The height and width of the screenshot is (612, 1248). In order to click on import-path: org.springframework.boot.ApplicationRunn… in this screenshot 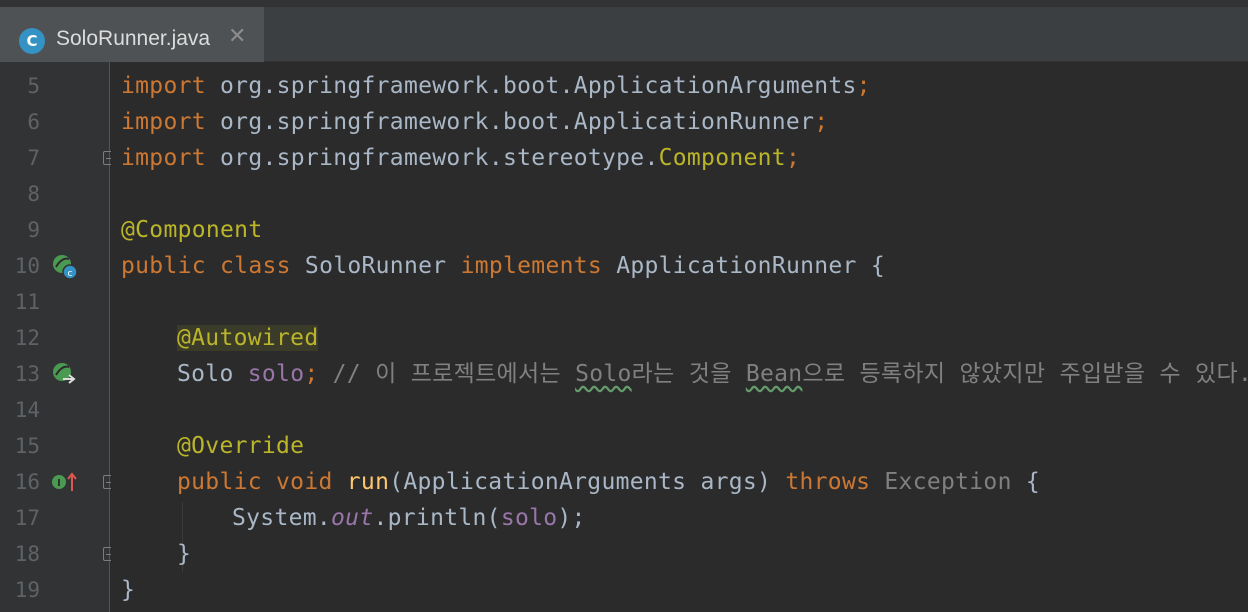, I will do `click(510, 122)`.